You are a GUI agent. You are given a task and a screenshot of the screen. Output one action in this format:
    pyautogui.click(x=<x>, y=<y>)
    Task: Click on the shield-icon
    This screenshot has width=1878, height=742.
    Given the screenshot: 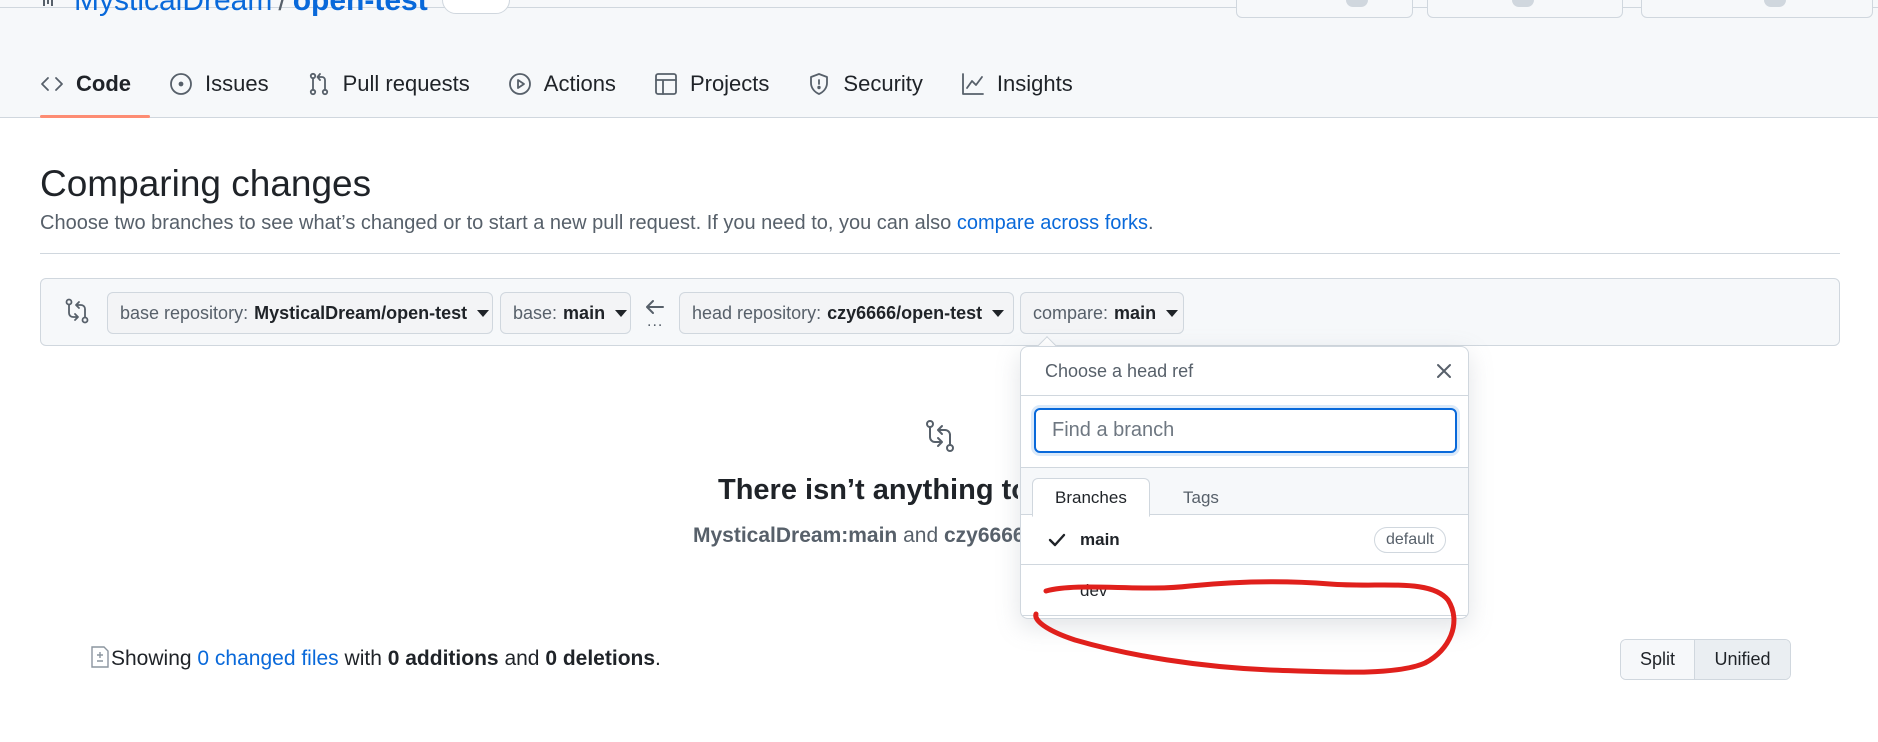 What is the action you would take?
    pyautogui.click(x=819, y=84)
    